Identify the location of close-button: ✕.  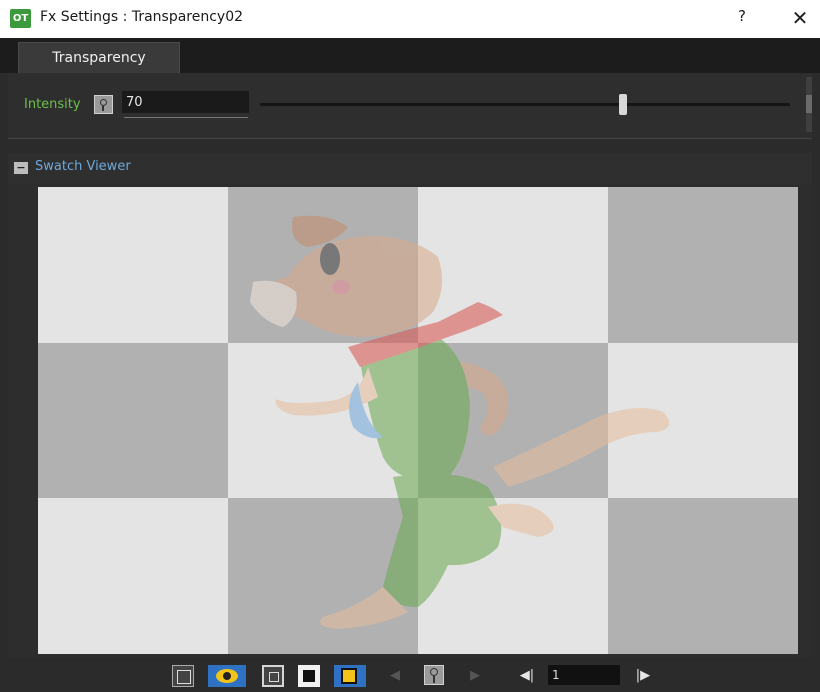
(800, 18).